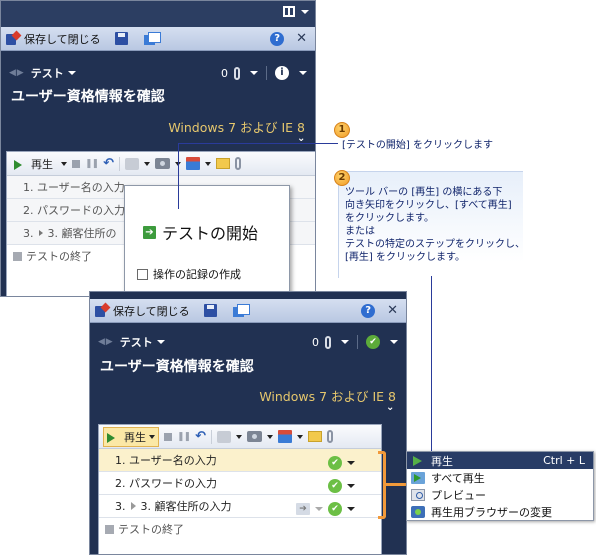  I want to click on record-checkbox, so click(142, 274).